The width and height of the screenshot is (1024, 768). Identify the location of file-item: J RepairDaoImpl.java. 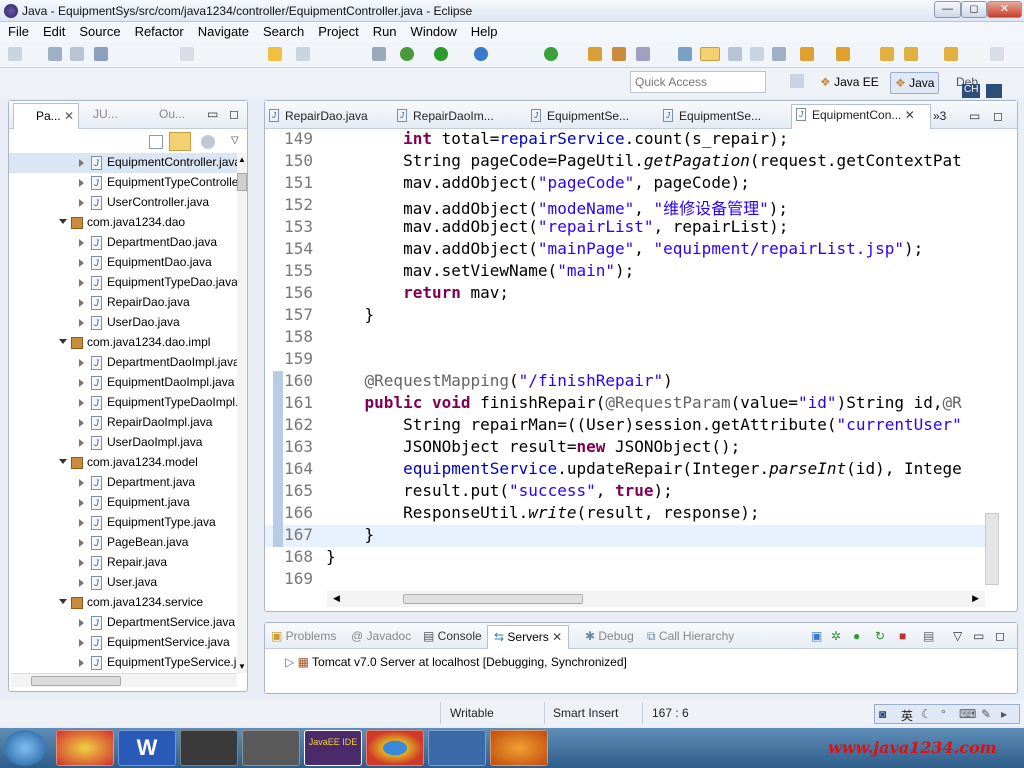
(123, 423).